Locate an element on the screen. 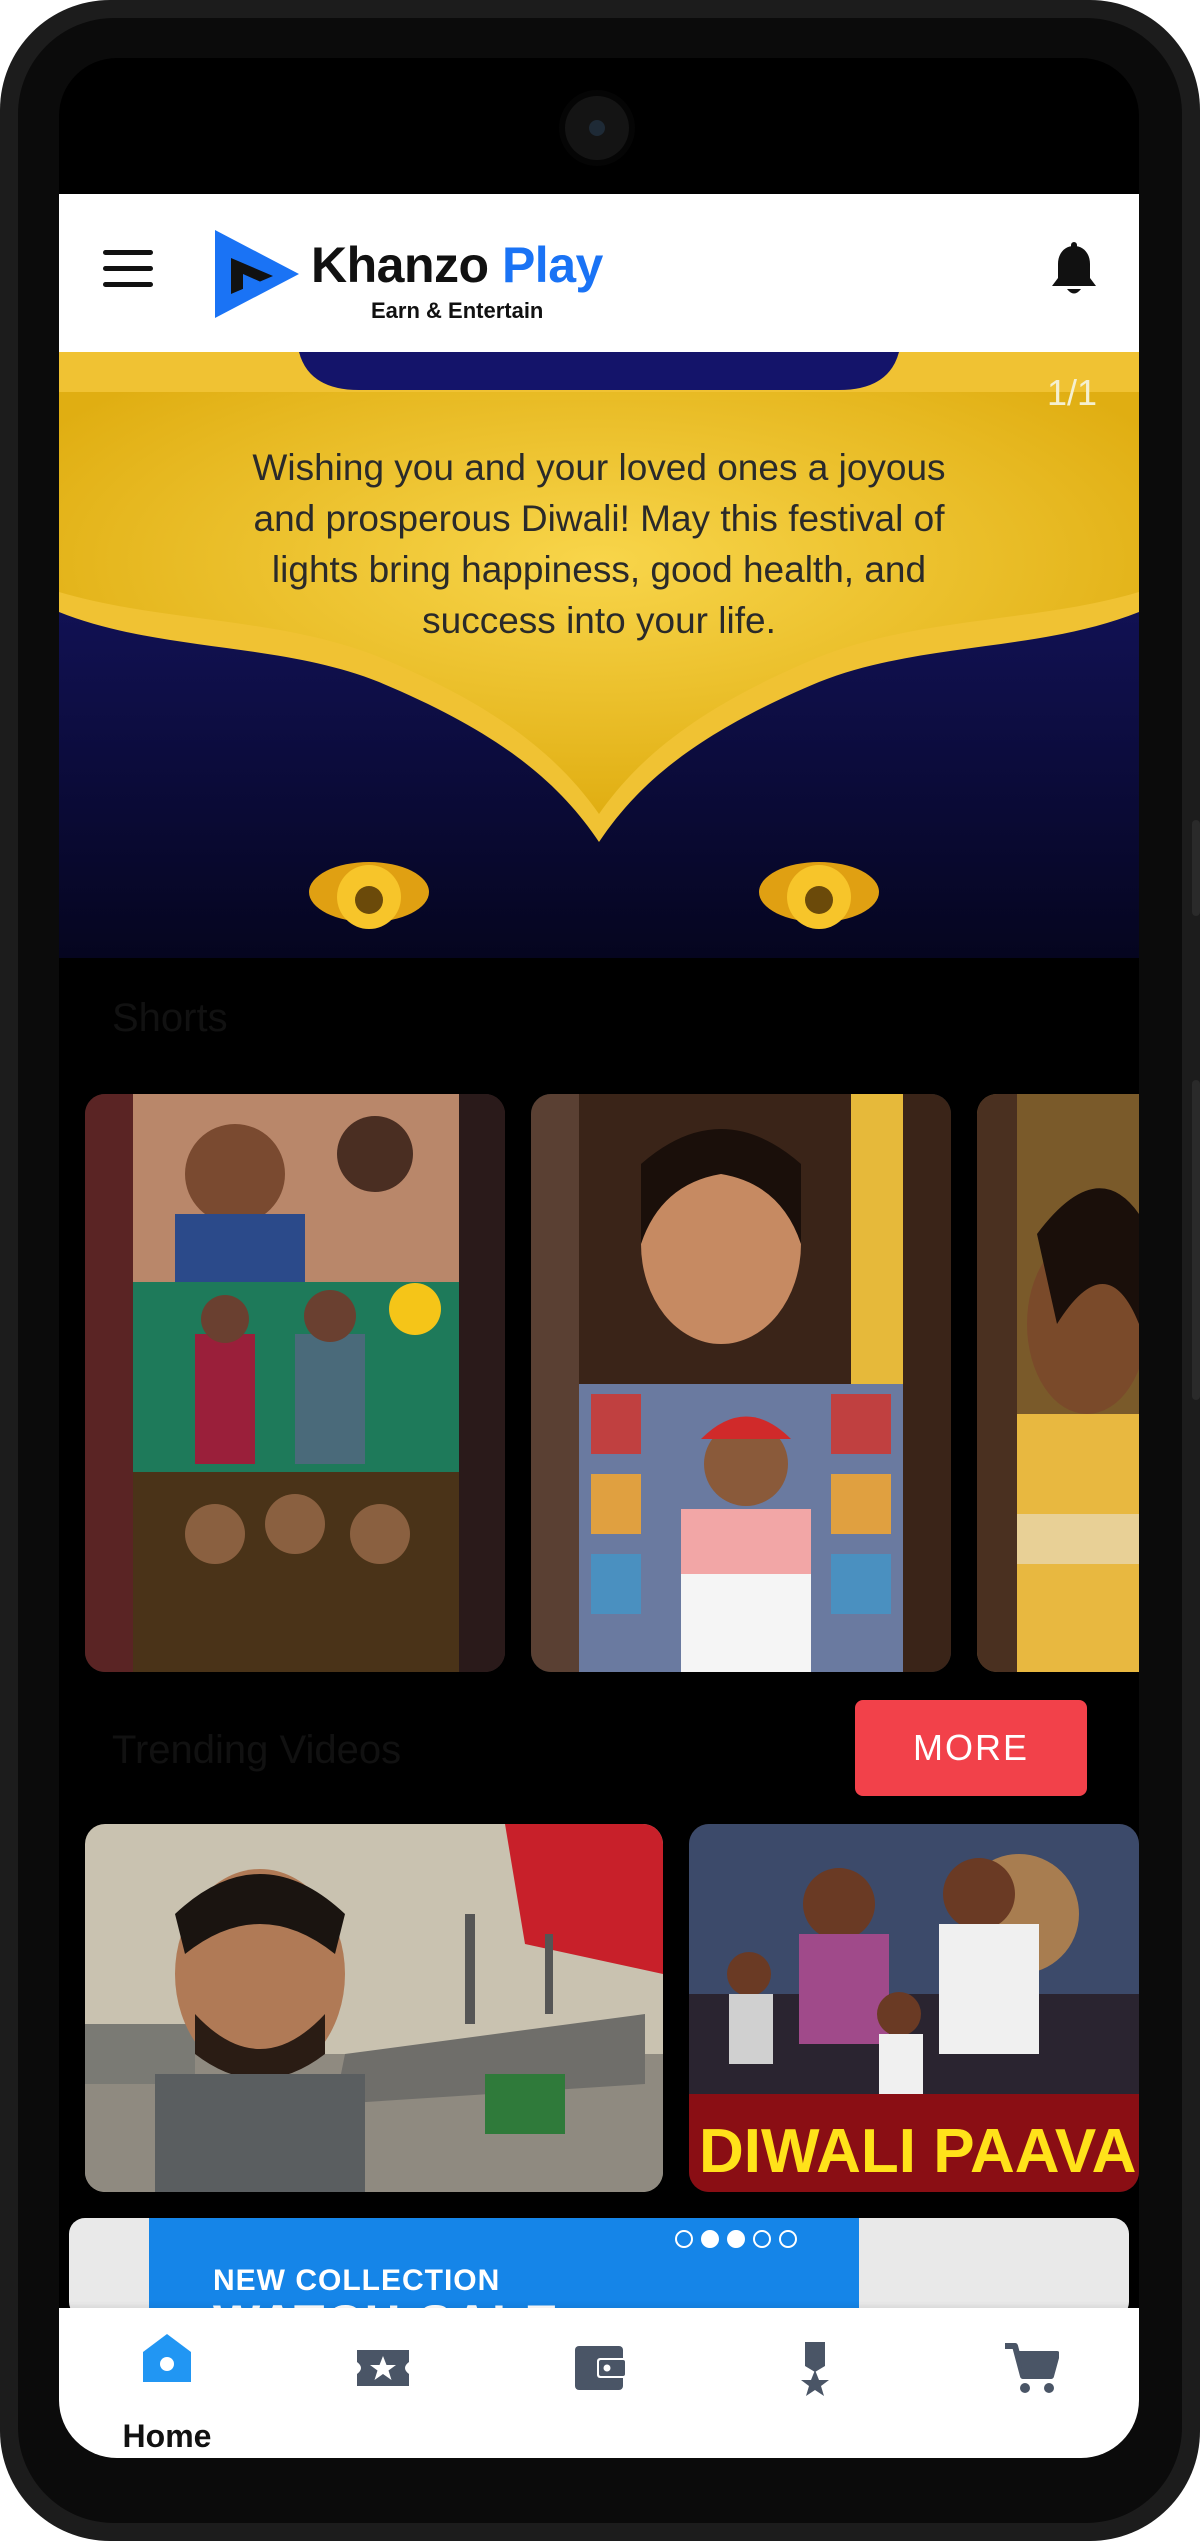 Image resolution: width=1200 pixels, height=2541 pixels. carousel-dot-active is located at coordinates (736, 2239).